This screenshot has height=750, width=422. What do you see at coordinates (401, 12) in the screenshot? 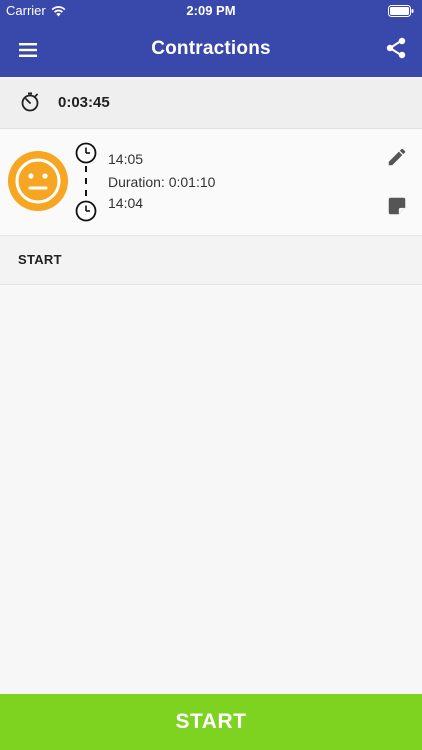
I see `battery-icon` at bounding box center [401, 12].